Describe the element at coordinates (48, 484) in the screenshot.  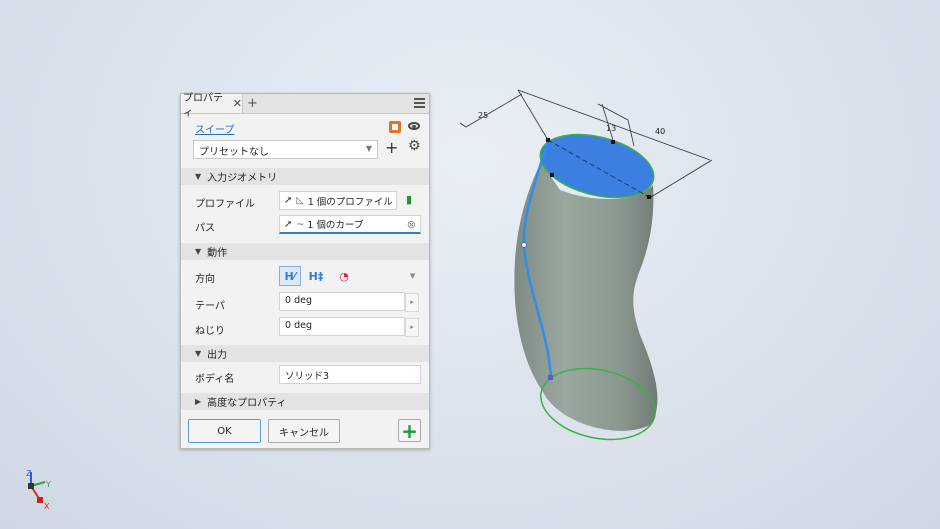
I see `axis-y-label: Y` at that location.